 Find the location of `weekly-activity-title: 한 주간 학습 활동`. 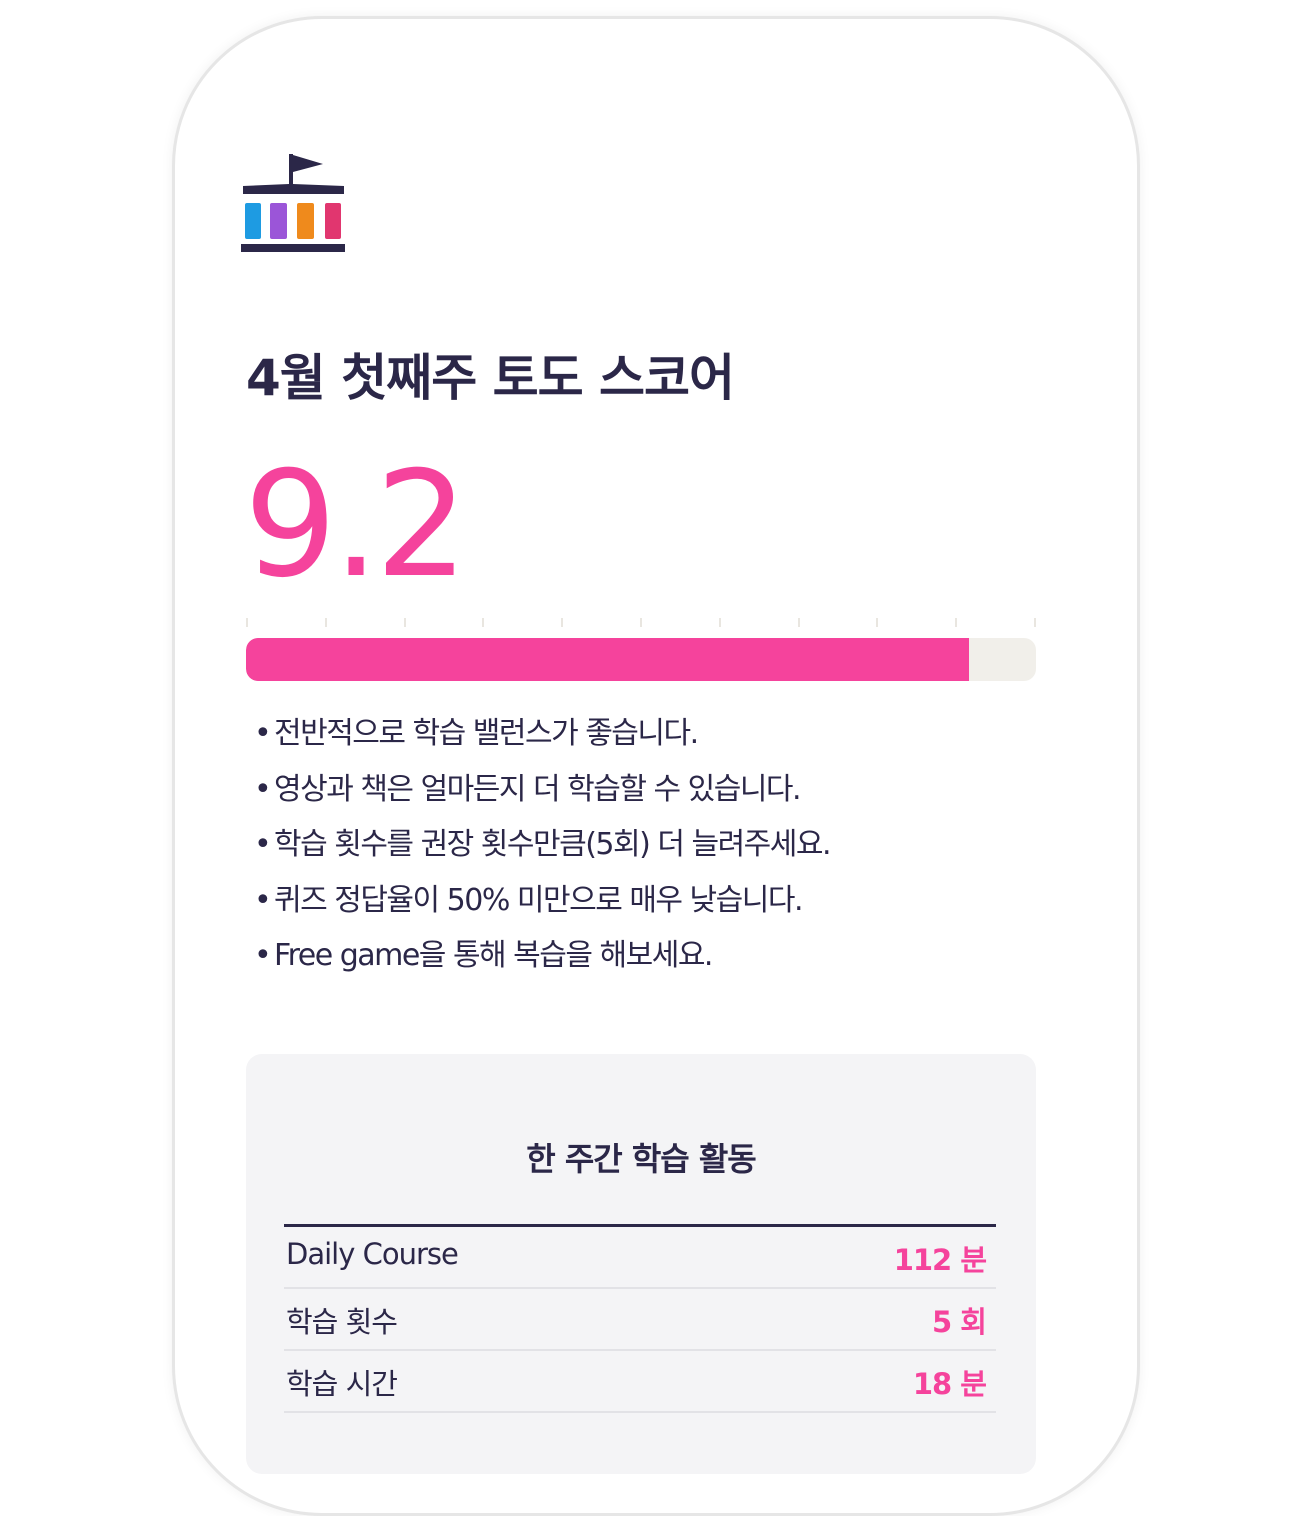

weekly-activity-title: 한 주간 학습 활동 is located at coordinates (641, 1159).